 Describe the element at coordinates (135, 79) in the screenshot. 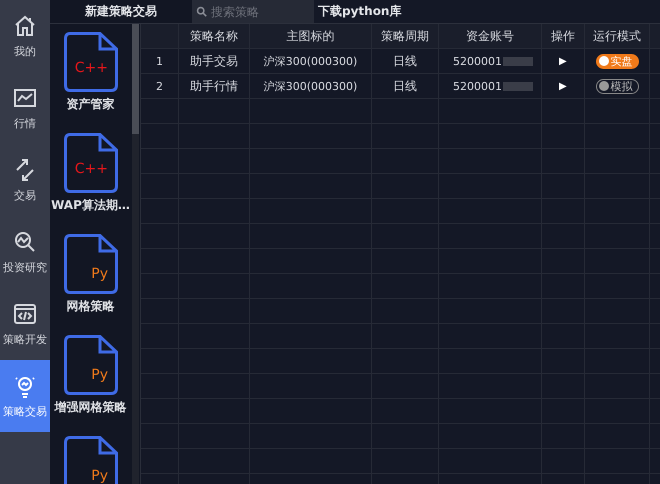

I see `scrollbar-thumb` at that location.